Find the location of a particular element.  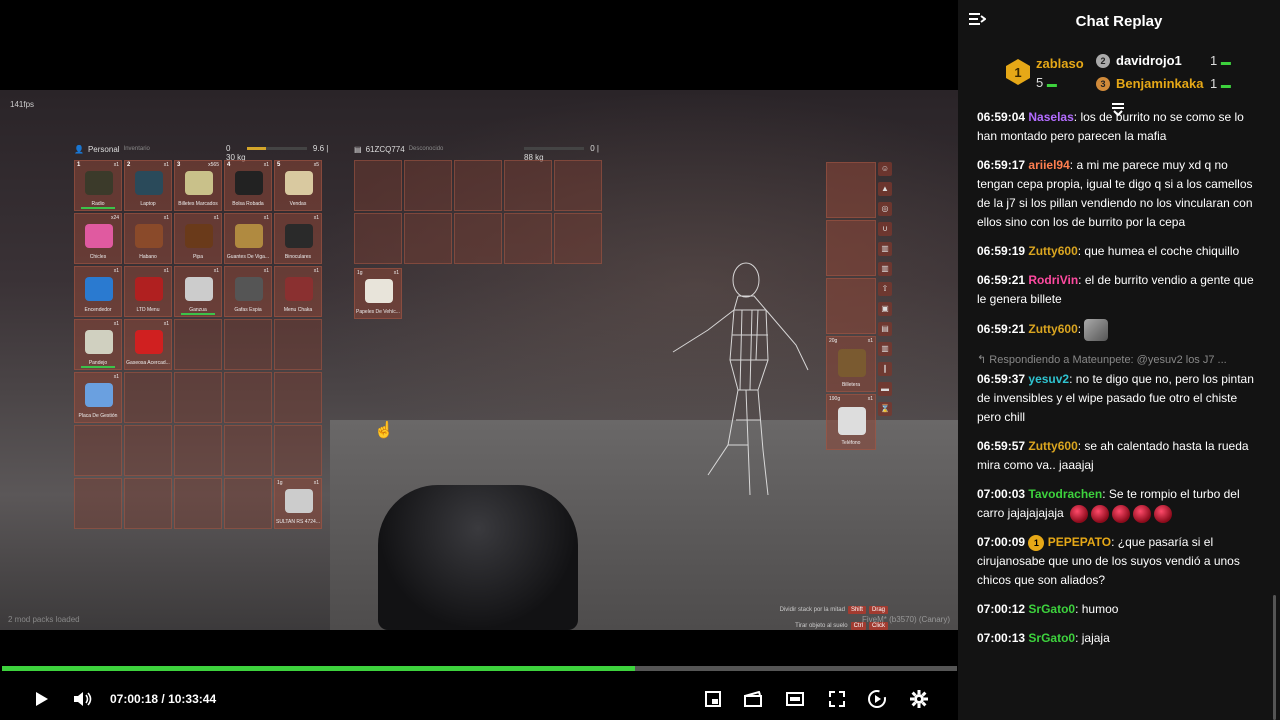

inventory-slot: x1 Pandejo is located at coordinates (98, 344).